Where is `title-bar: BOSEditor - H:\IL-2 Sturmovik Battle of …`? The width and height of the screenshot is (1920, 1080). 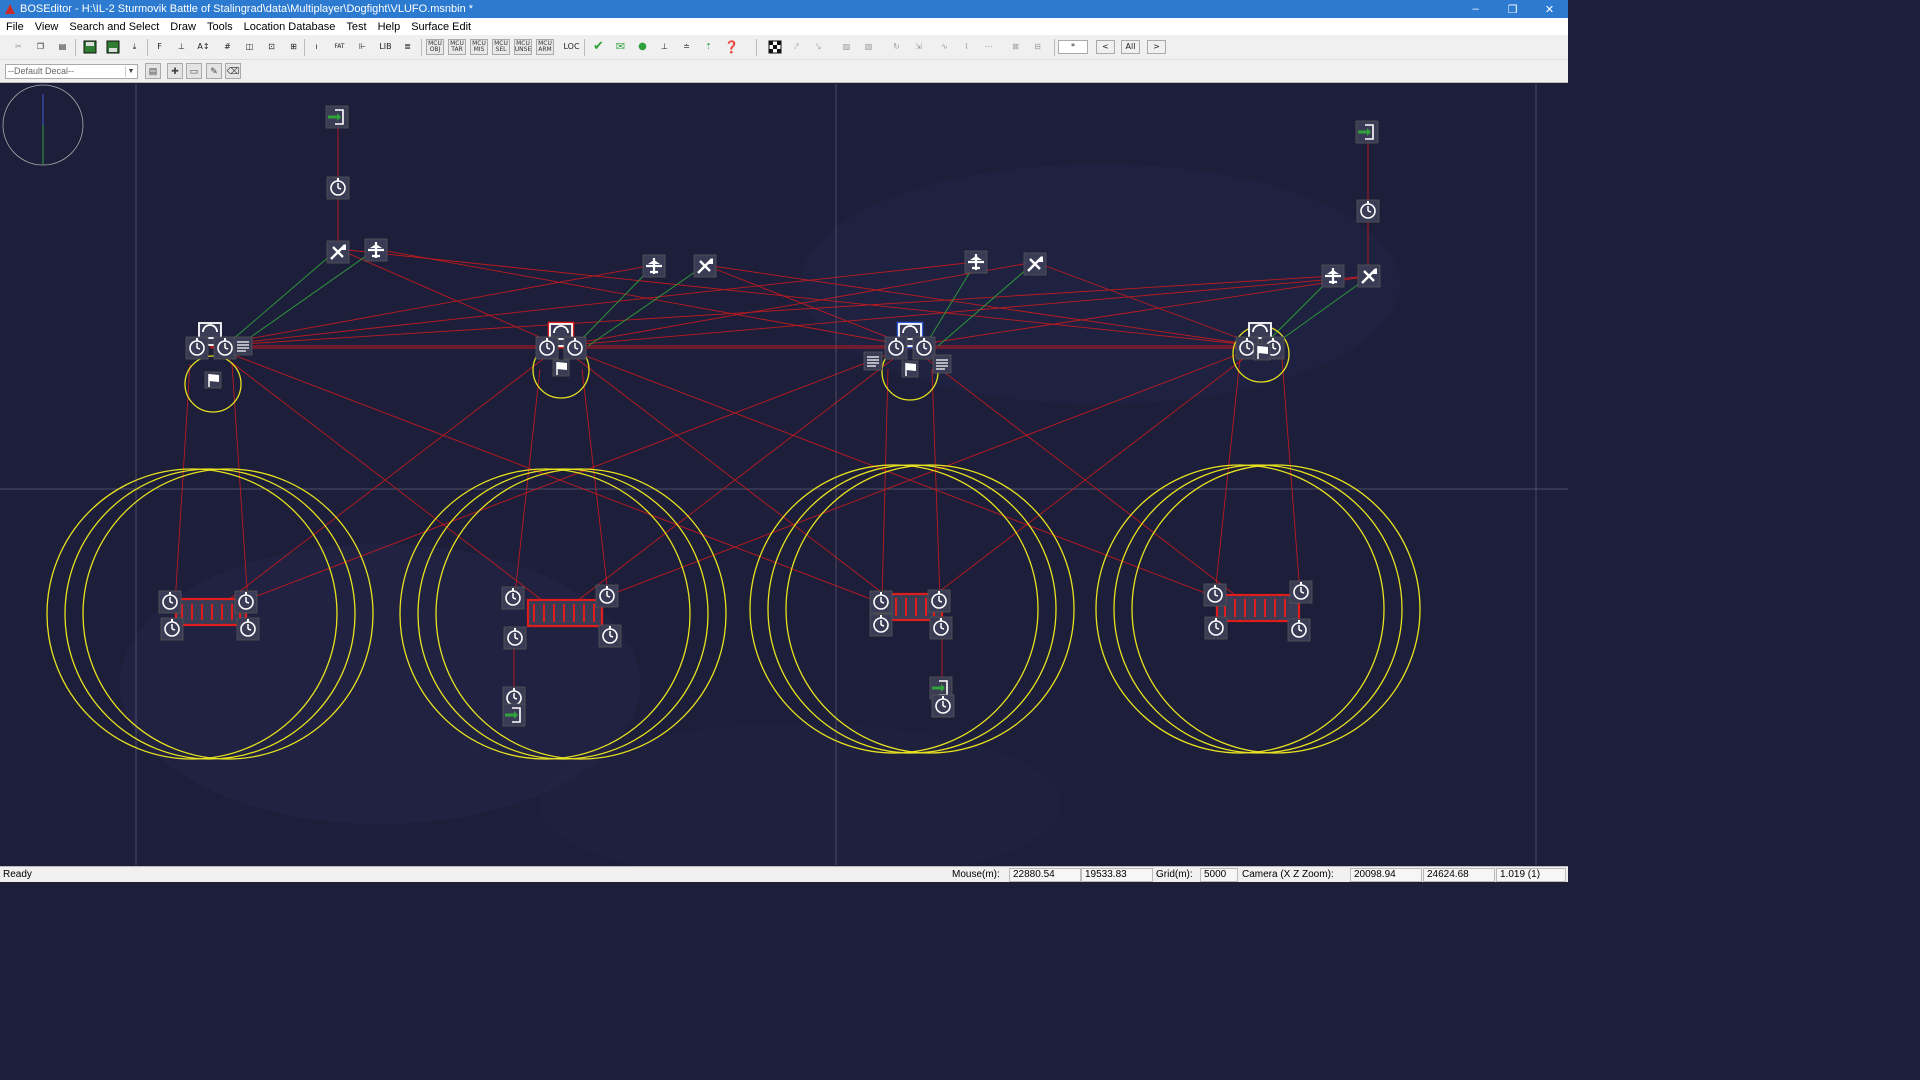 title-bar: BOSEditor - H:\IL-2 Sturmovik Battle of … is located at coordinates (784, 9).